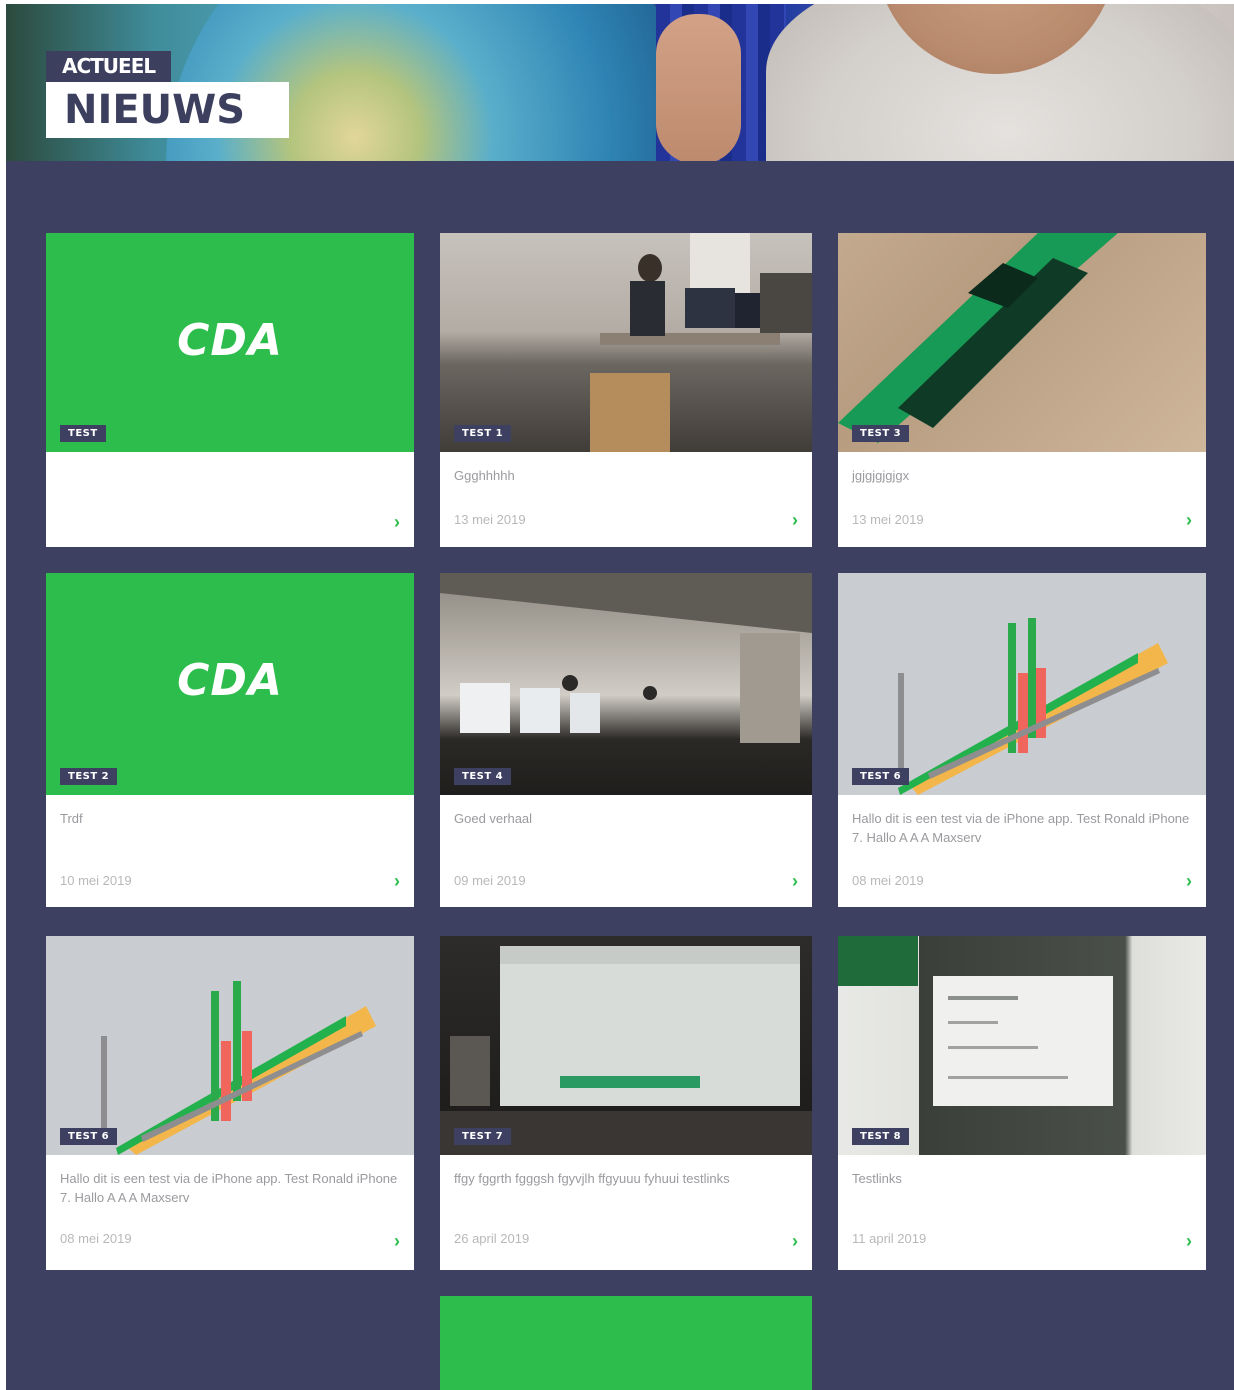  Describe the element at coordinates (881, 475) in the screenshot. I see `card-title: jgjgjgjgjgx` at that location.